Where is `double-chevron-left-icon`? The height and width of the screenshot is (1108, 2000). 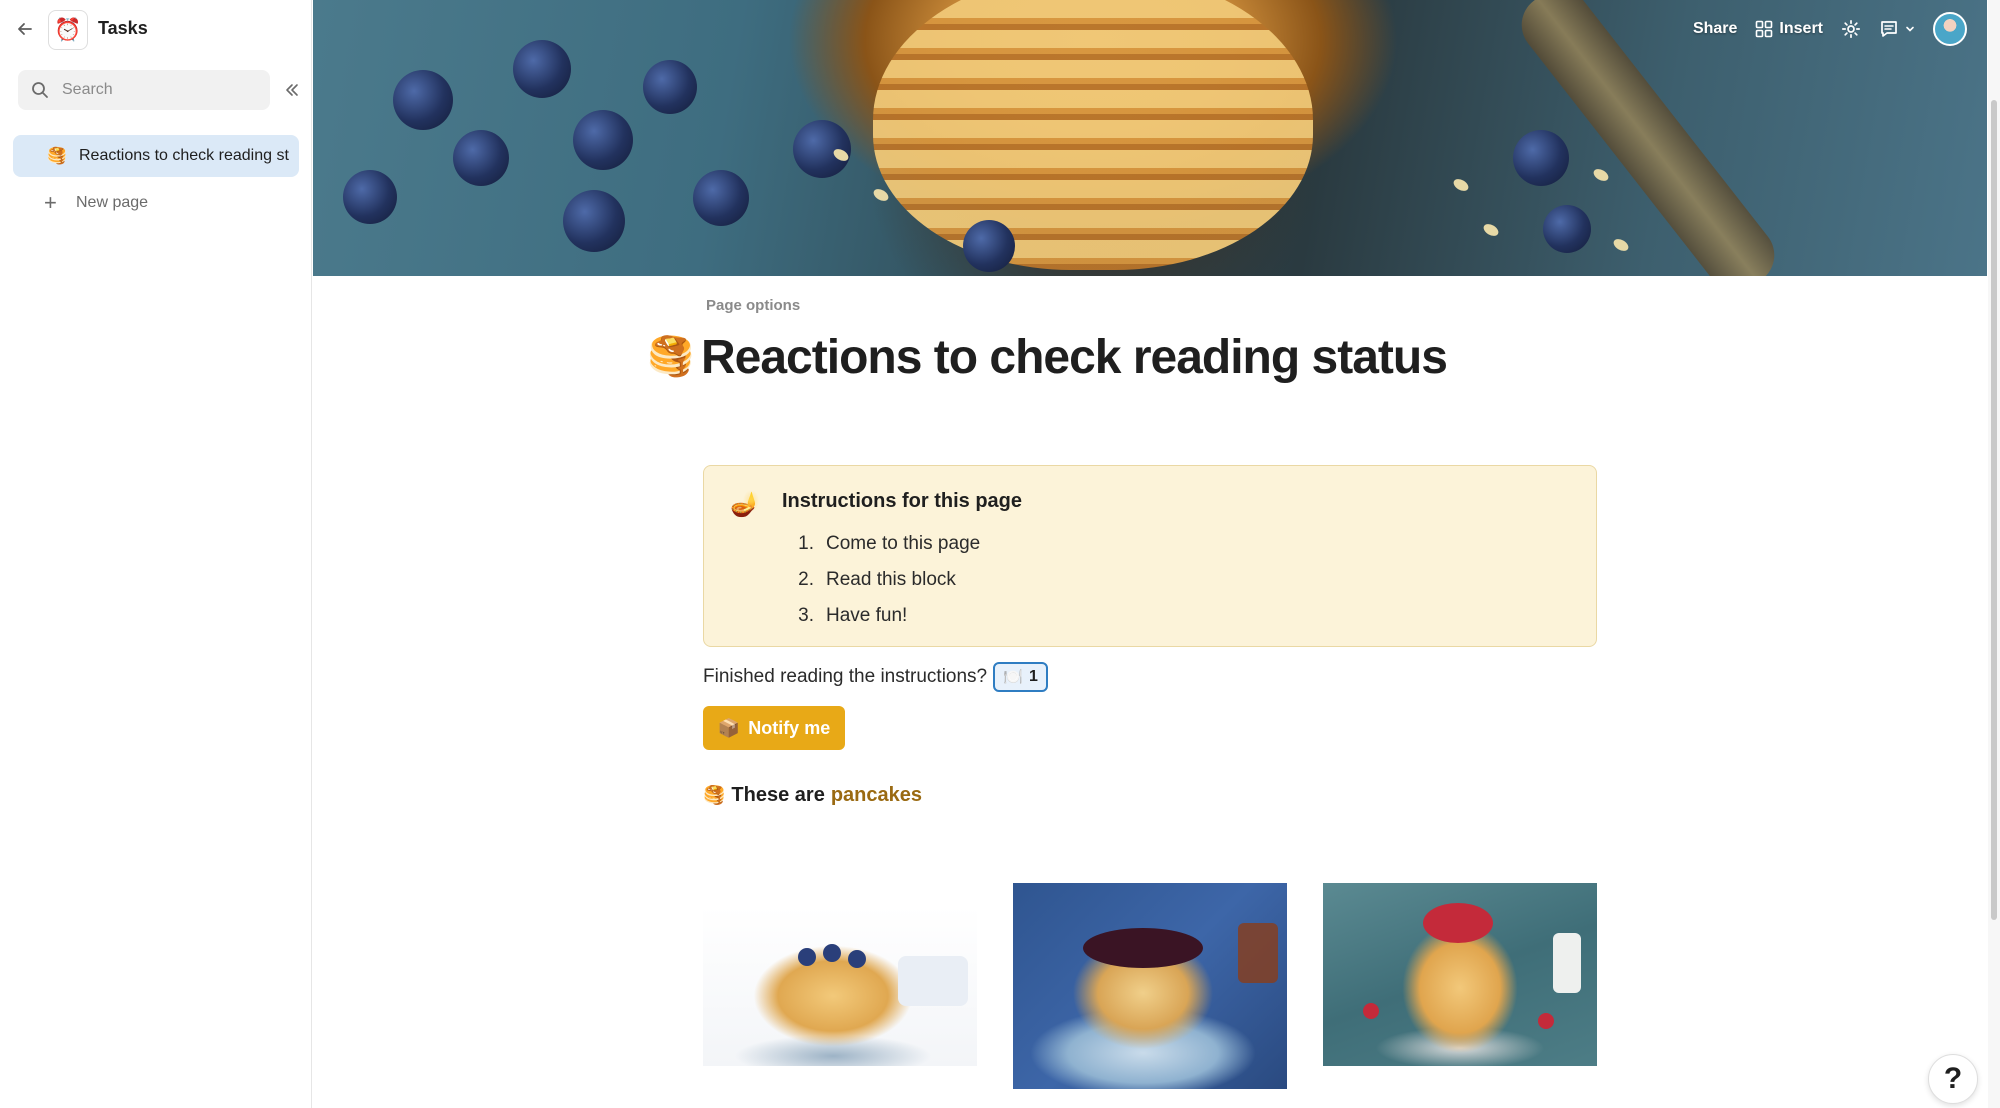 double-chevron-left-icon is located at coordinates (292, 90).